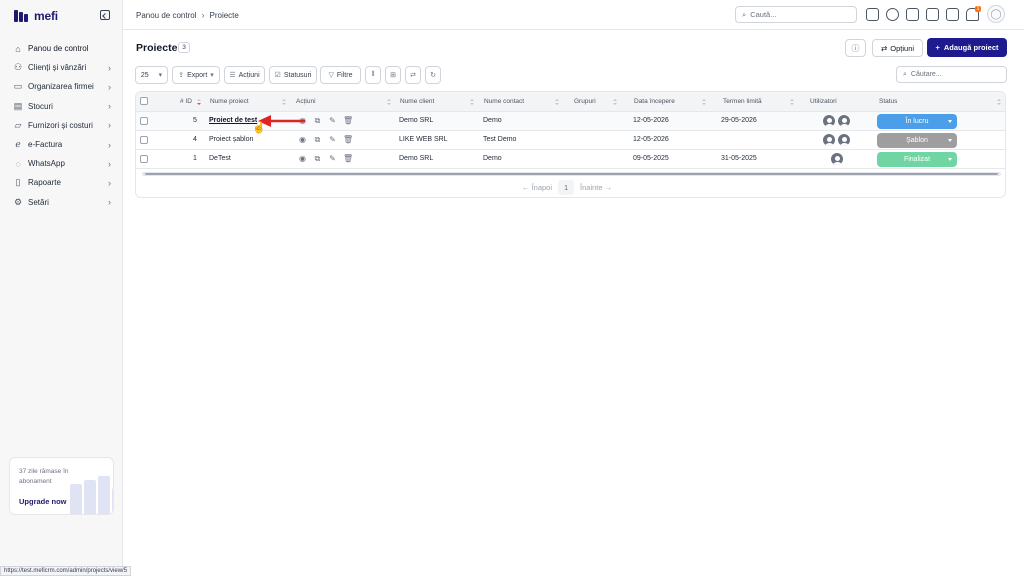 The width and height of the screenshot is (1024, 576). What do you see at coordinates (892, 14) in the screenshot?
I see `timer-icon` at bounding box center [892, 14].